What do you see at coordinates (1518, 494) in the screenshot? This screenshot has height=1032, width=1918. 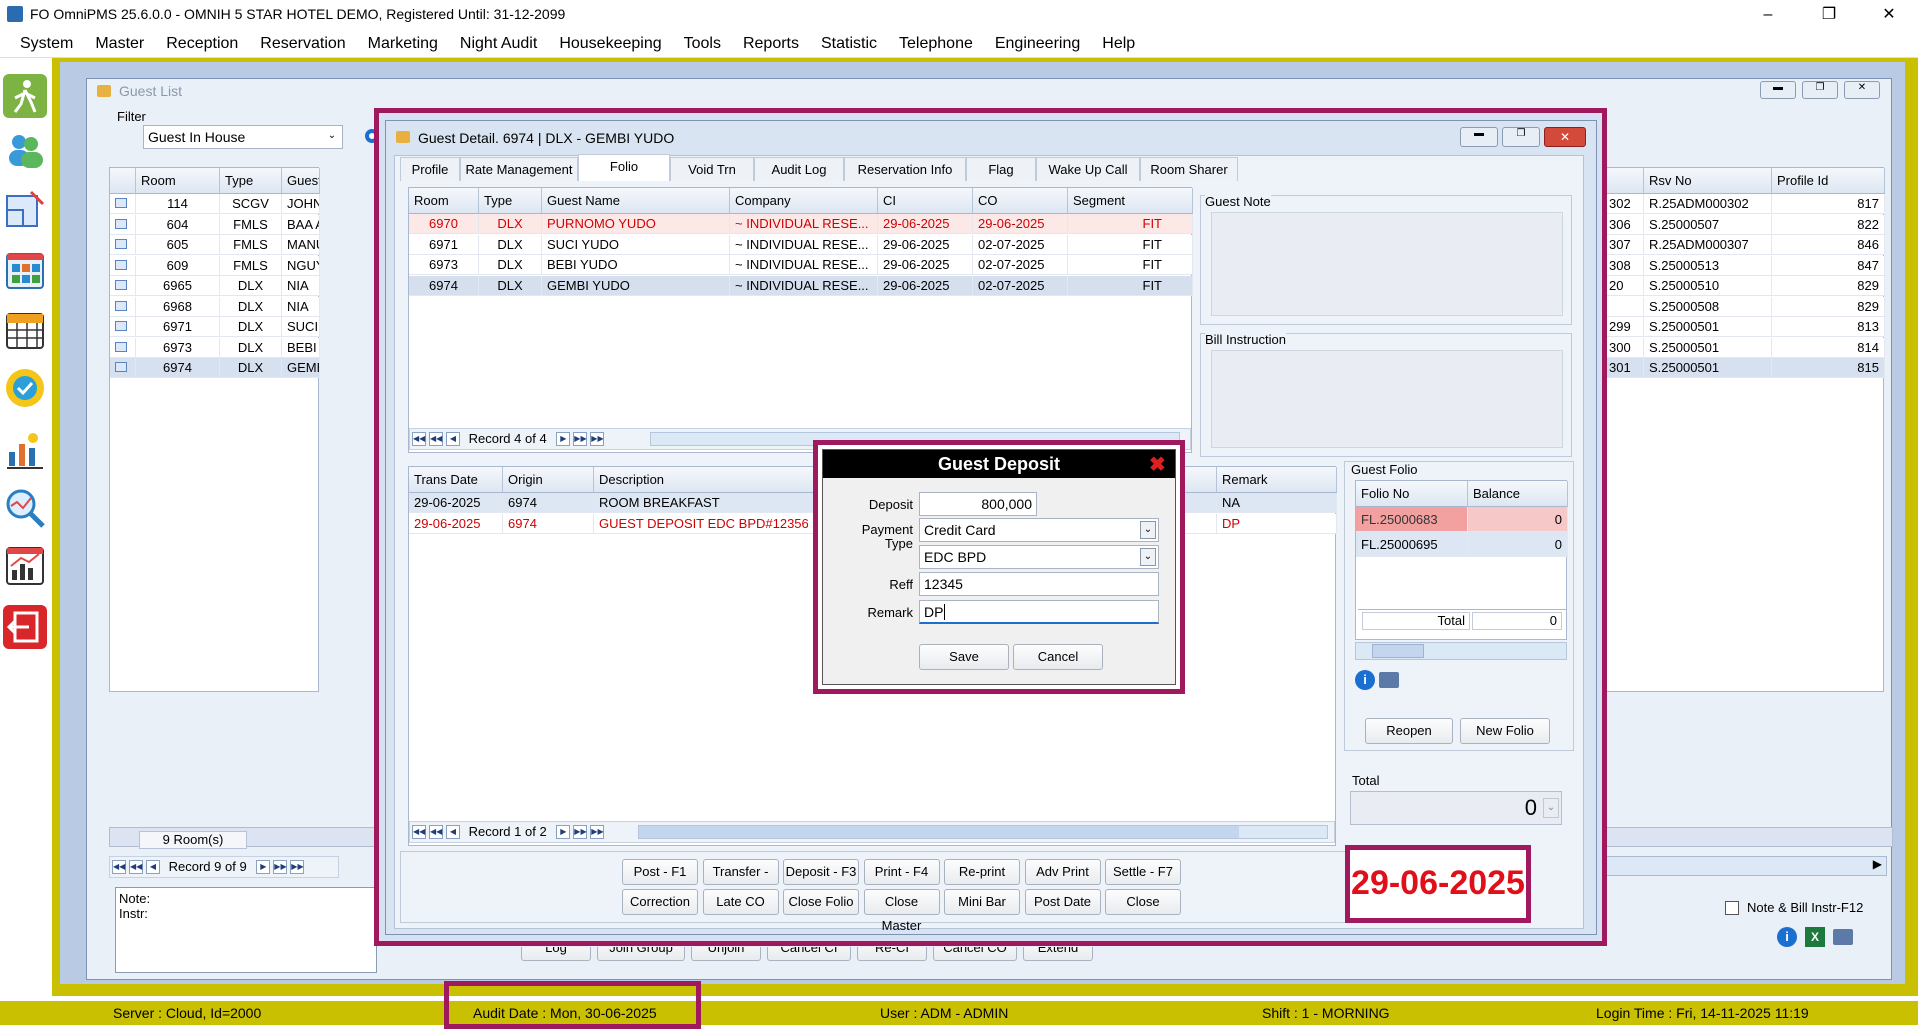 I see `col-balance: Balance` at bounding box center [1518, 494].